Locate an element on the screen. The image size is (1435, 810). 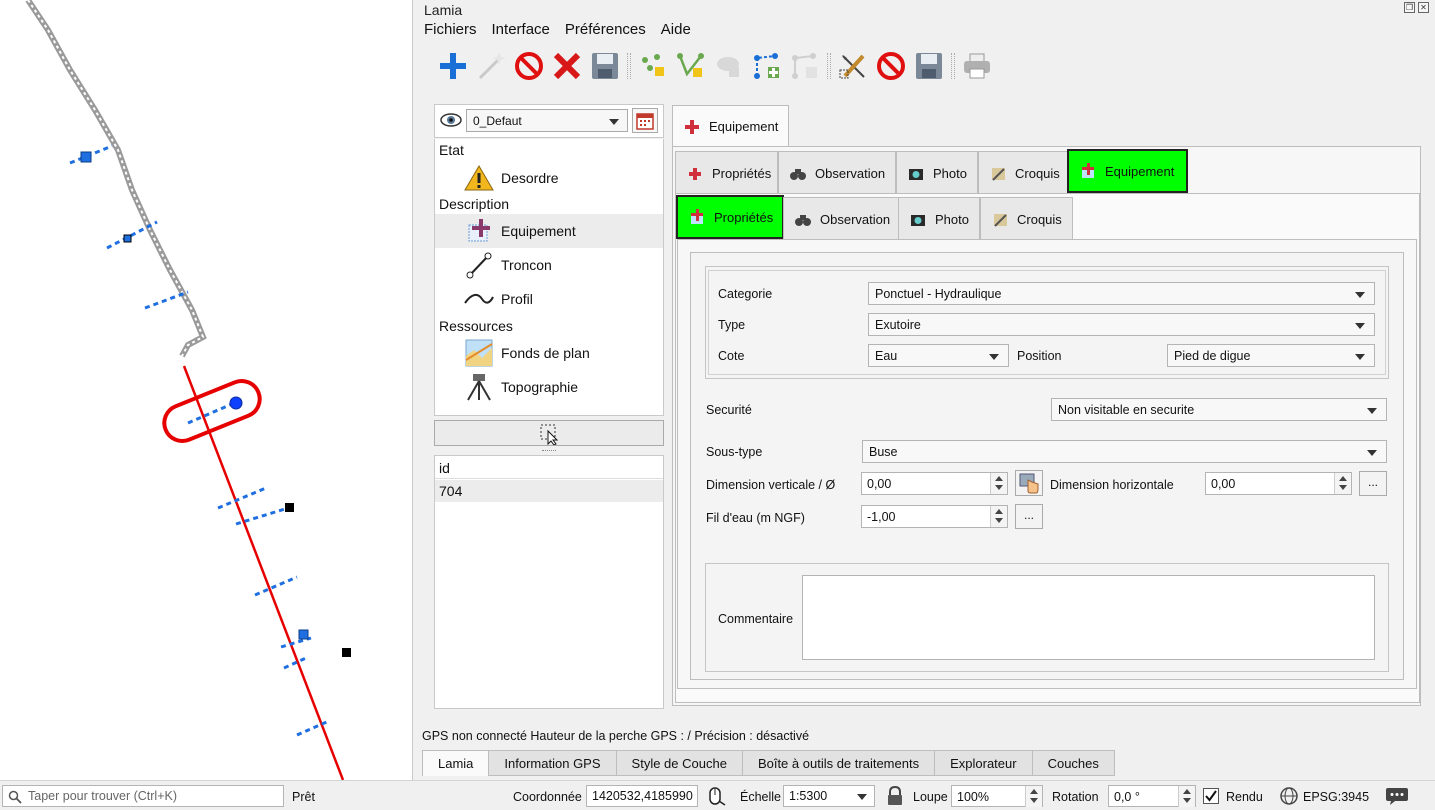
path-add-icon is located at coordinates (767, 66).